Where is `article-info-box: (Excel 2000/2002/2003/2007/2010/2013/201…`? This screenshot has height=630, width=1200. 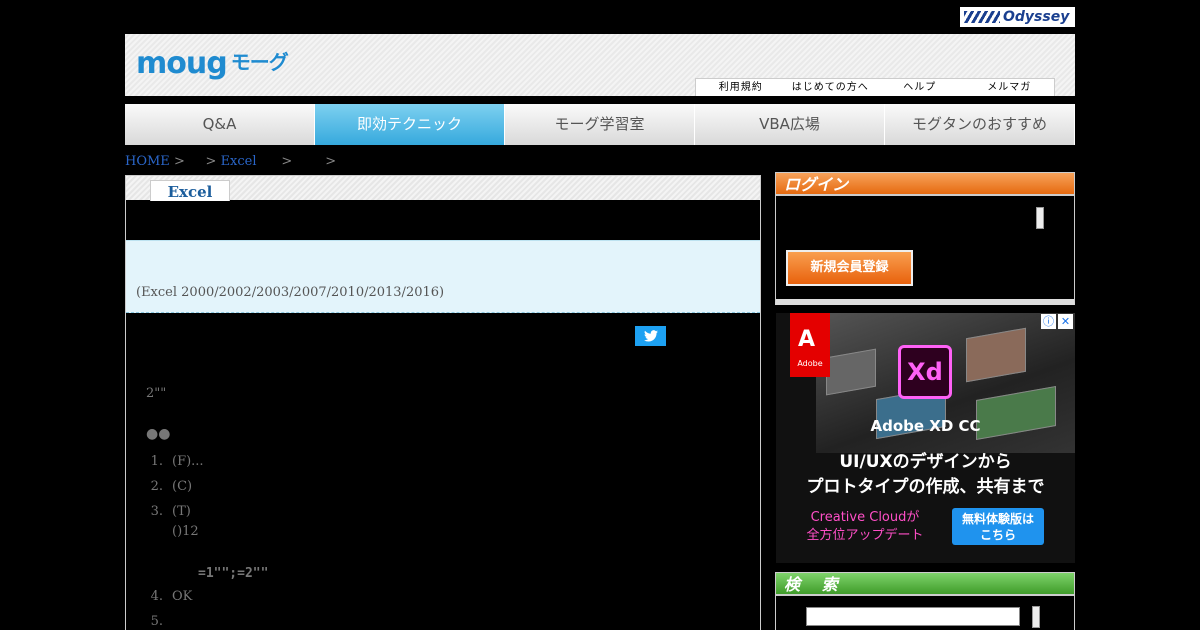
article-info-box: (Excel 2000/2002/2003/2007/2010/2013/201… is located at coordinates (443, 276).